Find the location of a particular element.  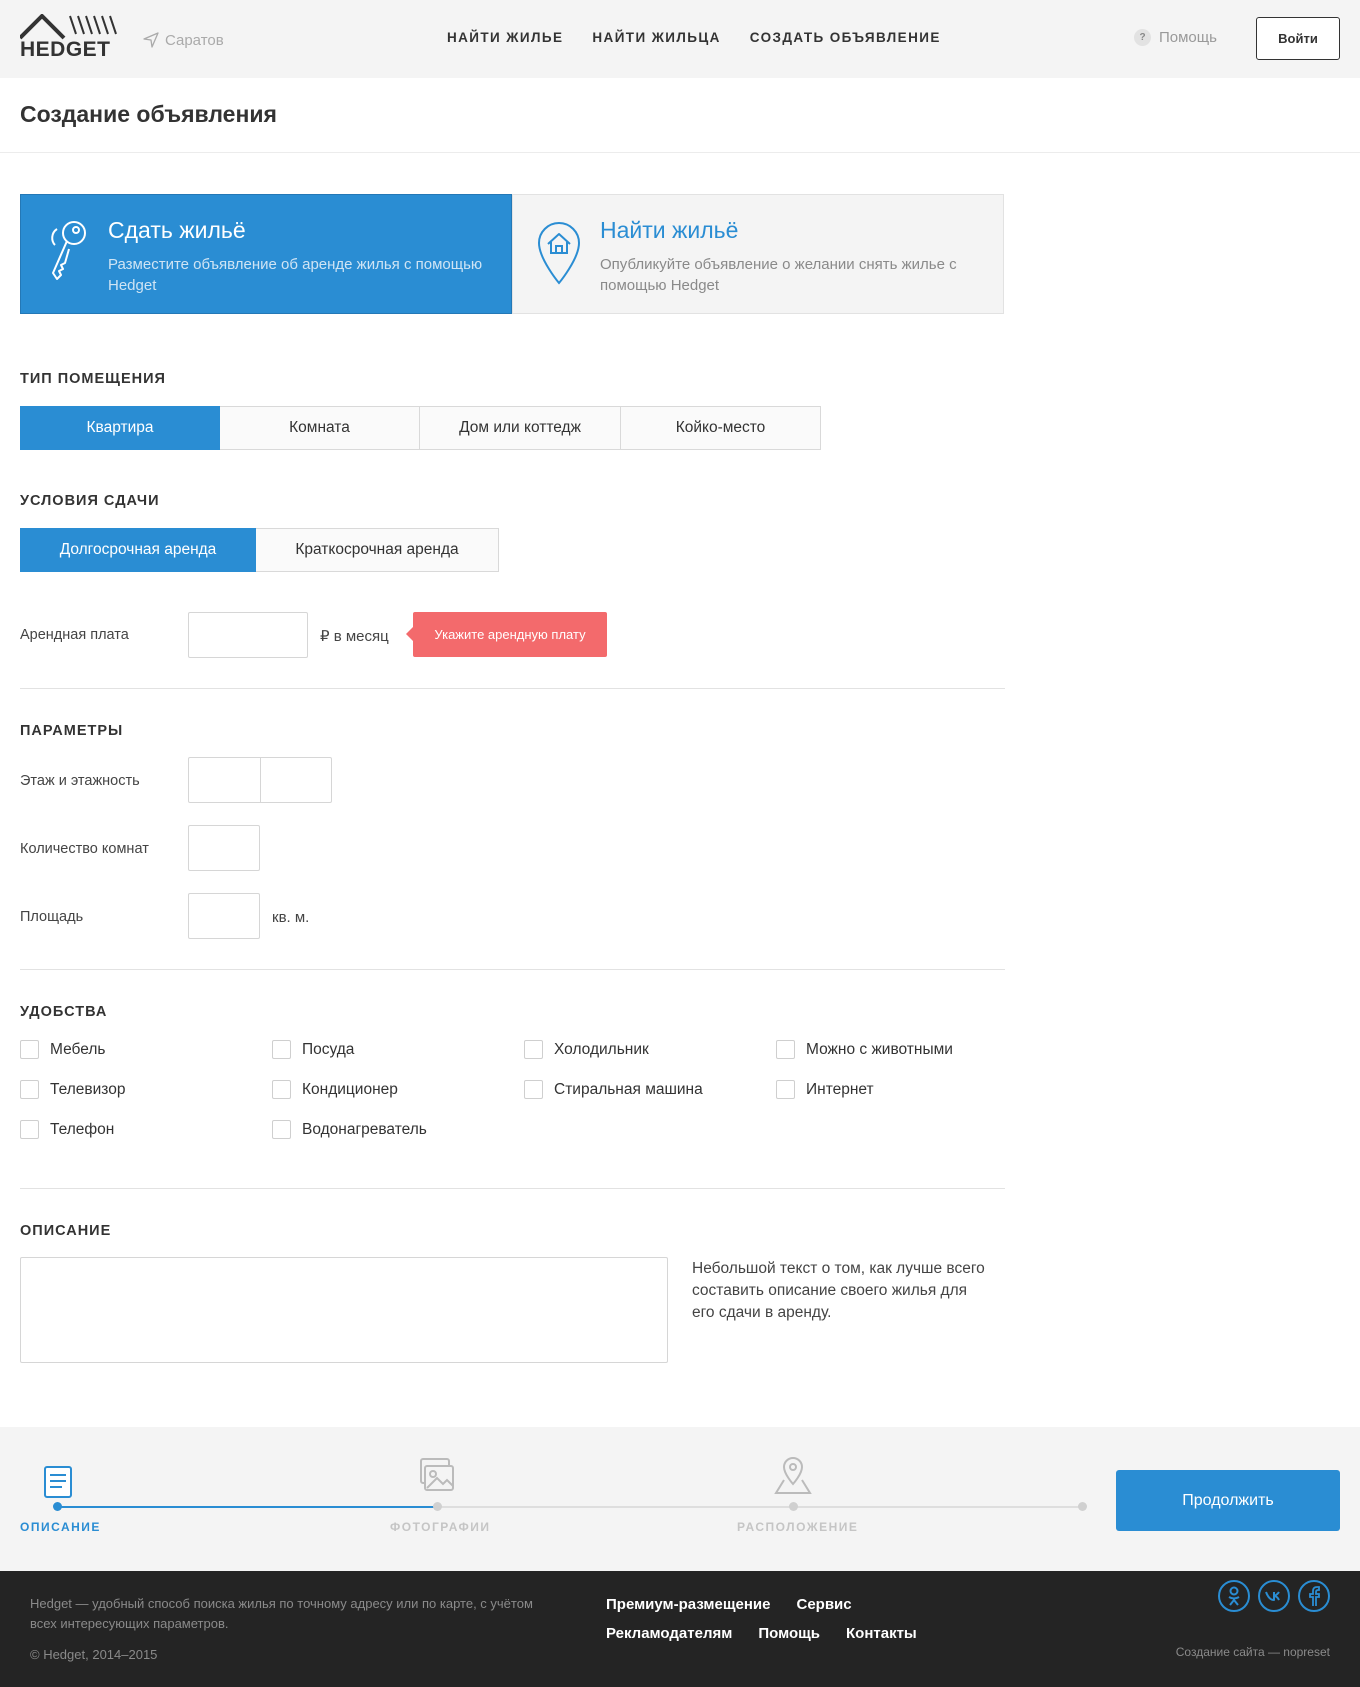

area-label: Площадь is located at coordinates (52, 917).